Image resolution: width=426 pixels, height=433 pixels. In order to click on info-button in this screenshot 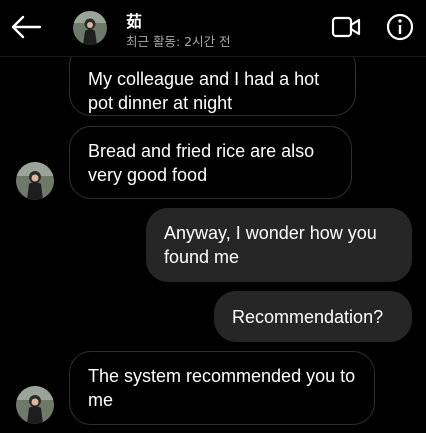, I will do `click(400, 27)`.